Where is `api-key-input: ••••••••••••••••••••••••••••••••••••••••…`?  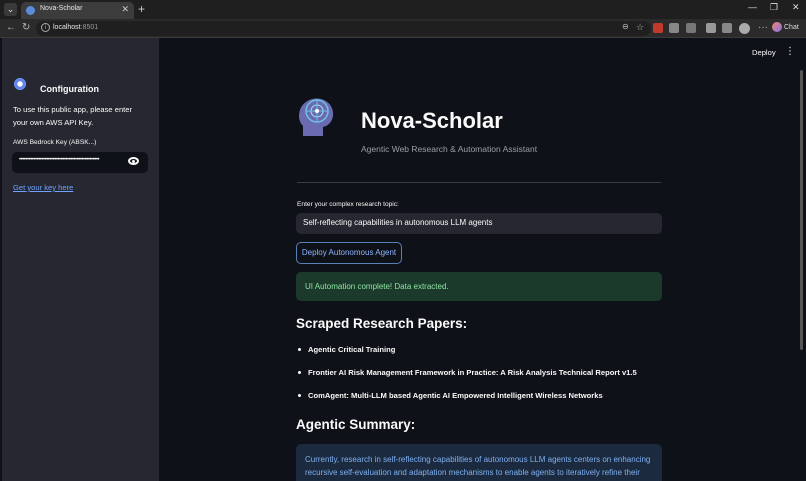 api-key-input: ••••••••••••••••••••••••••••••••••••••••… is located at coordinates (80, 162).